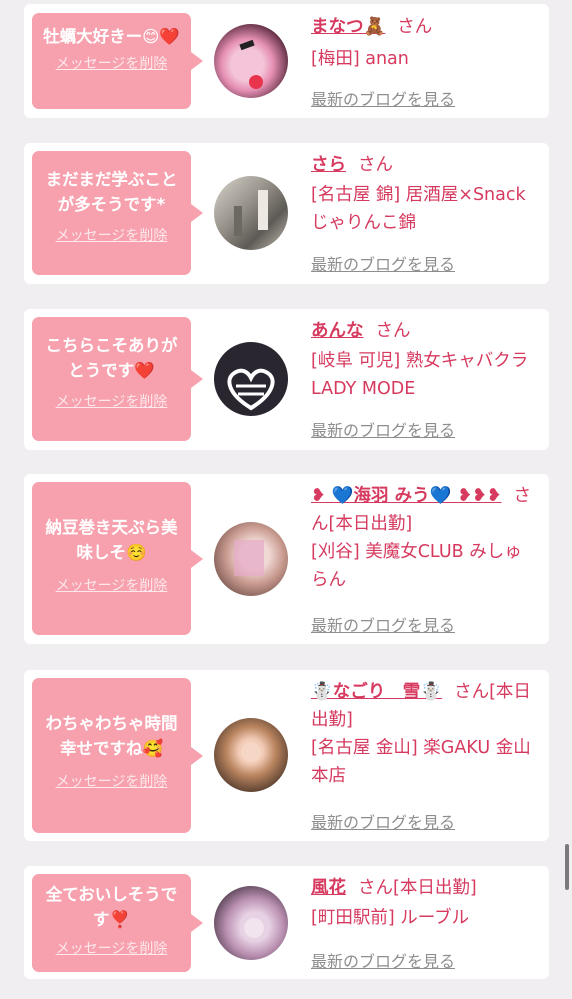 The width and height of the screenshot is (572, 999). Describe the element at coordinates (348, 27) in the screenshot. I see `cast-name-link: まなつ🧸` at that location.